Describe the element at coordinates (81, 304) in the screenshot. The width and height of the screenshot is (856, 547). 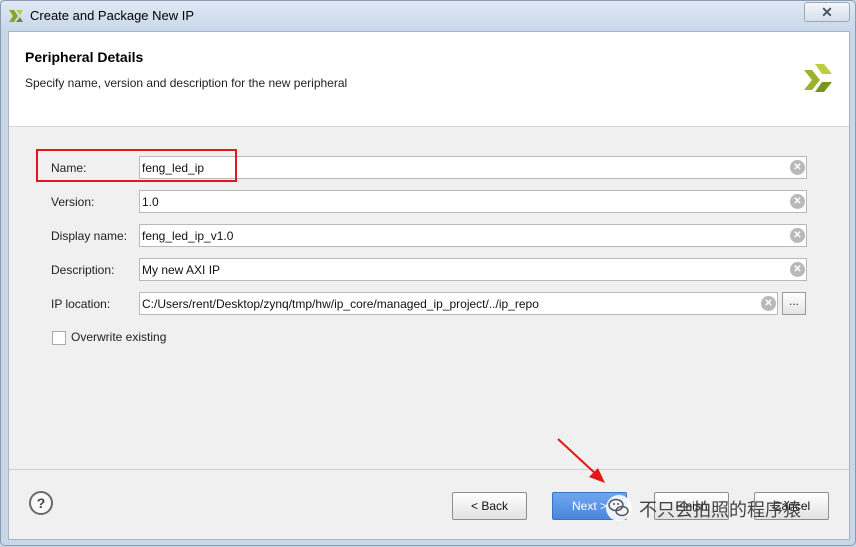
I see `ip-location-label: IP location:` at that location.